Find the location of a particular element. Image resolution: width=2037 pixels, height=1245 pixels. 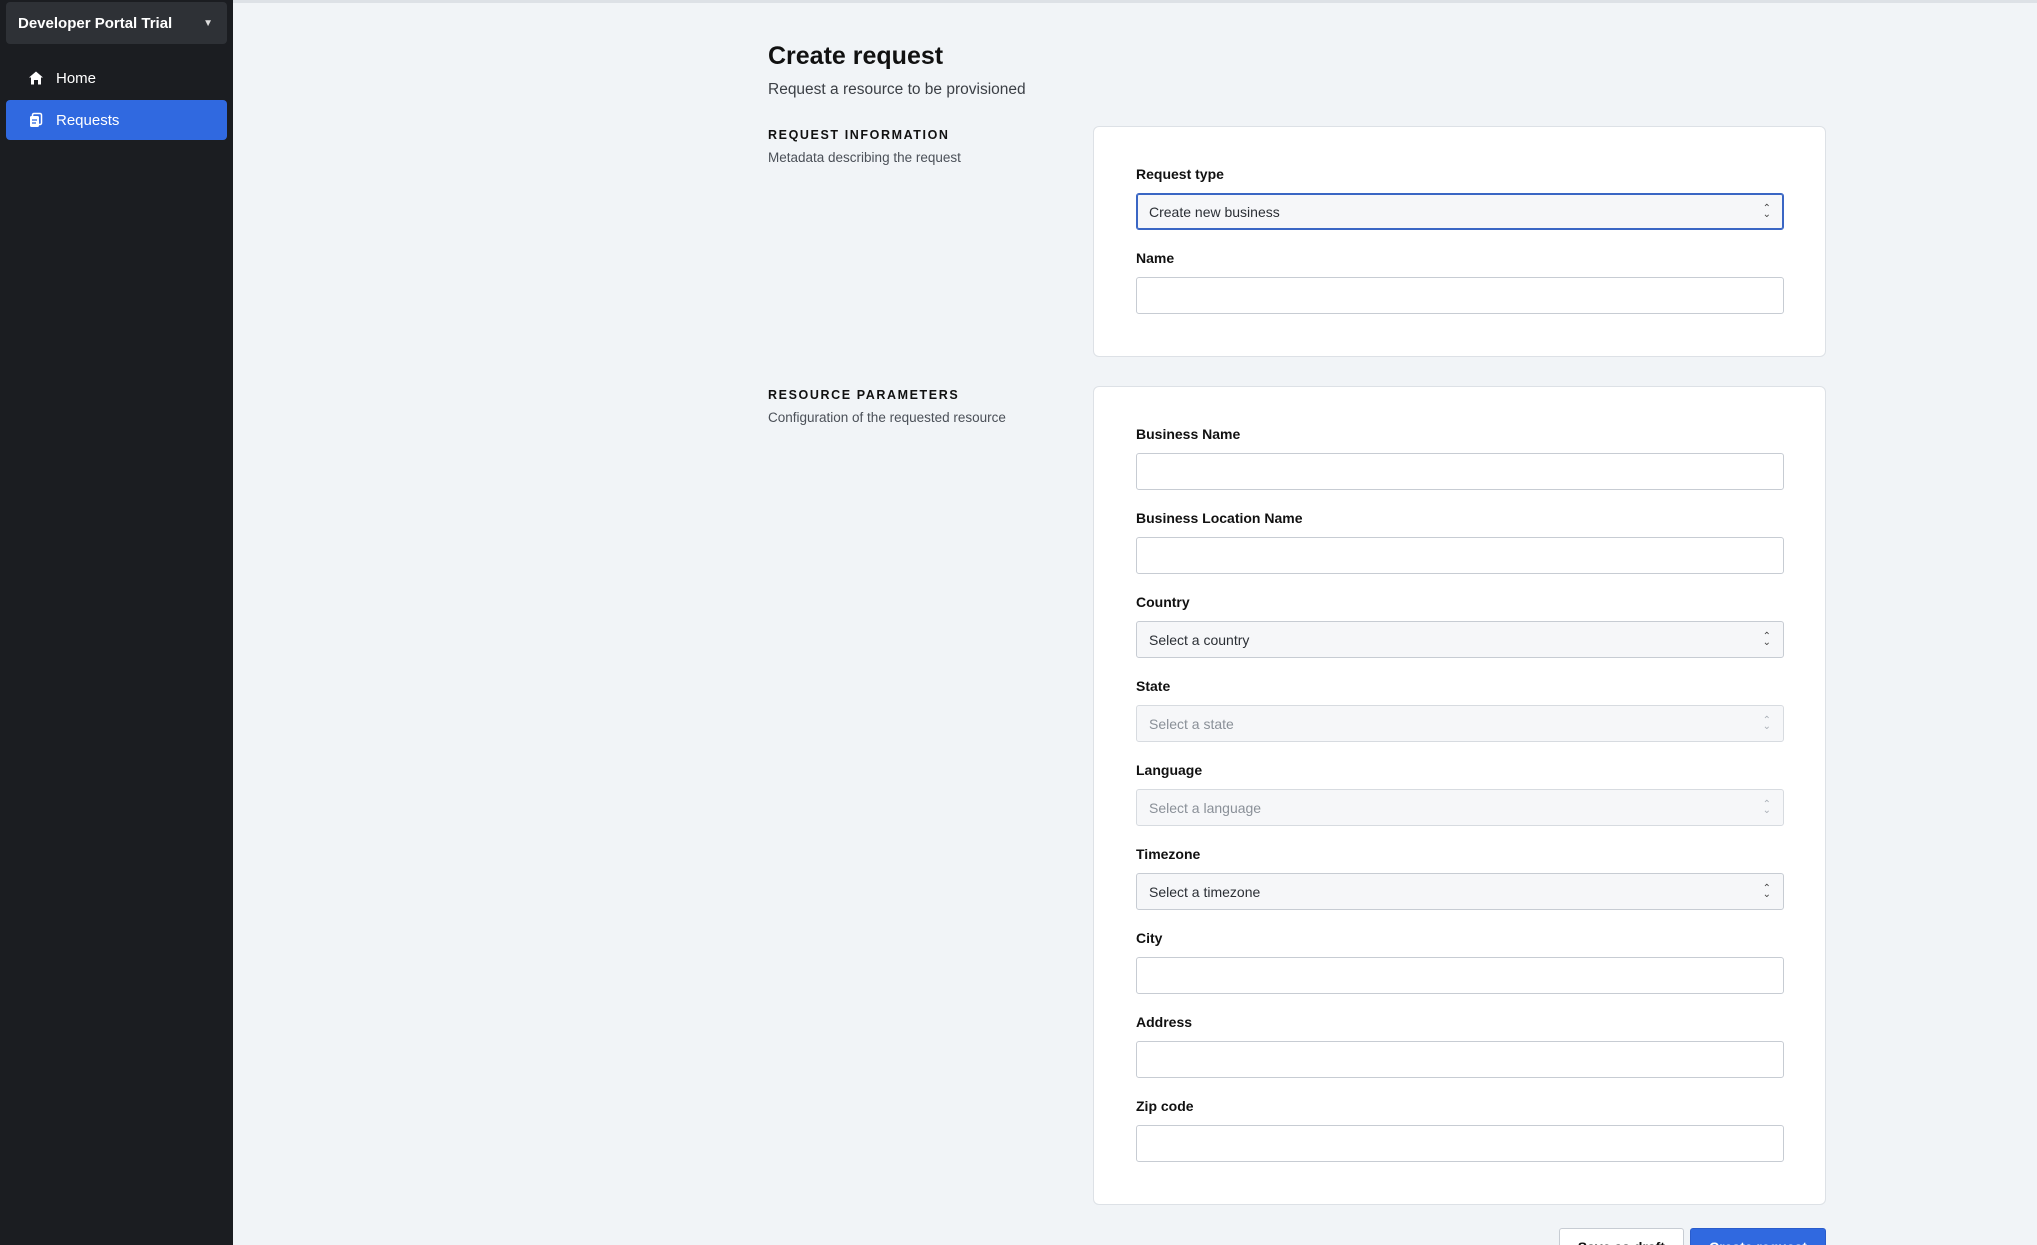

address-input is located at coordinates (1460, 1059).